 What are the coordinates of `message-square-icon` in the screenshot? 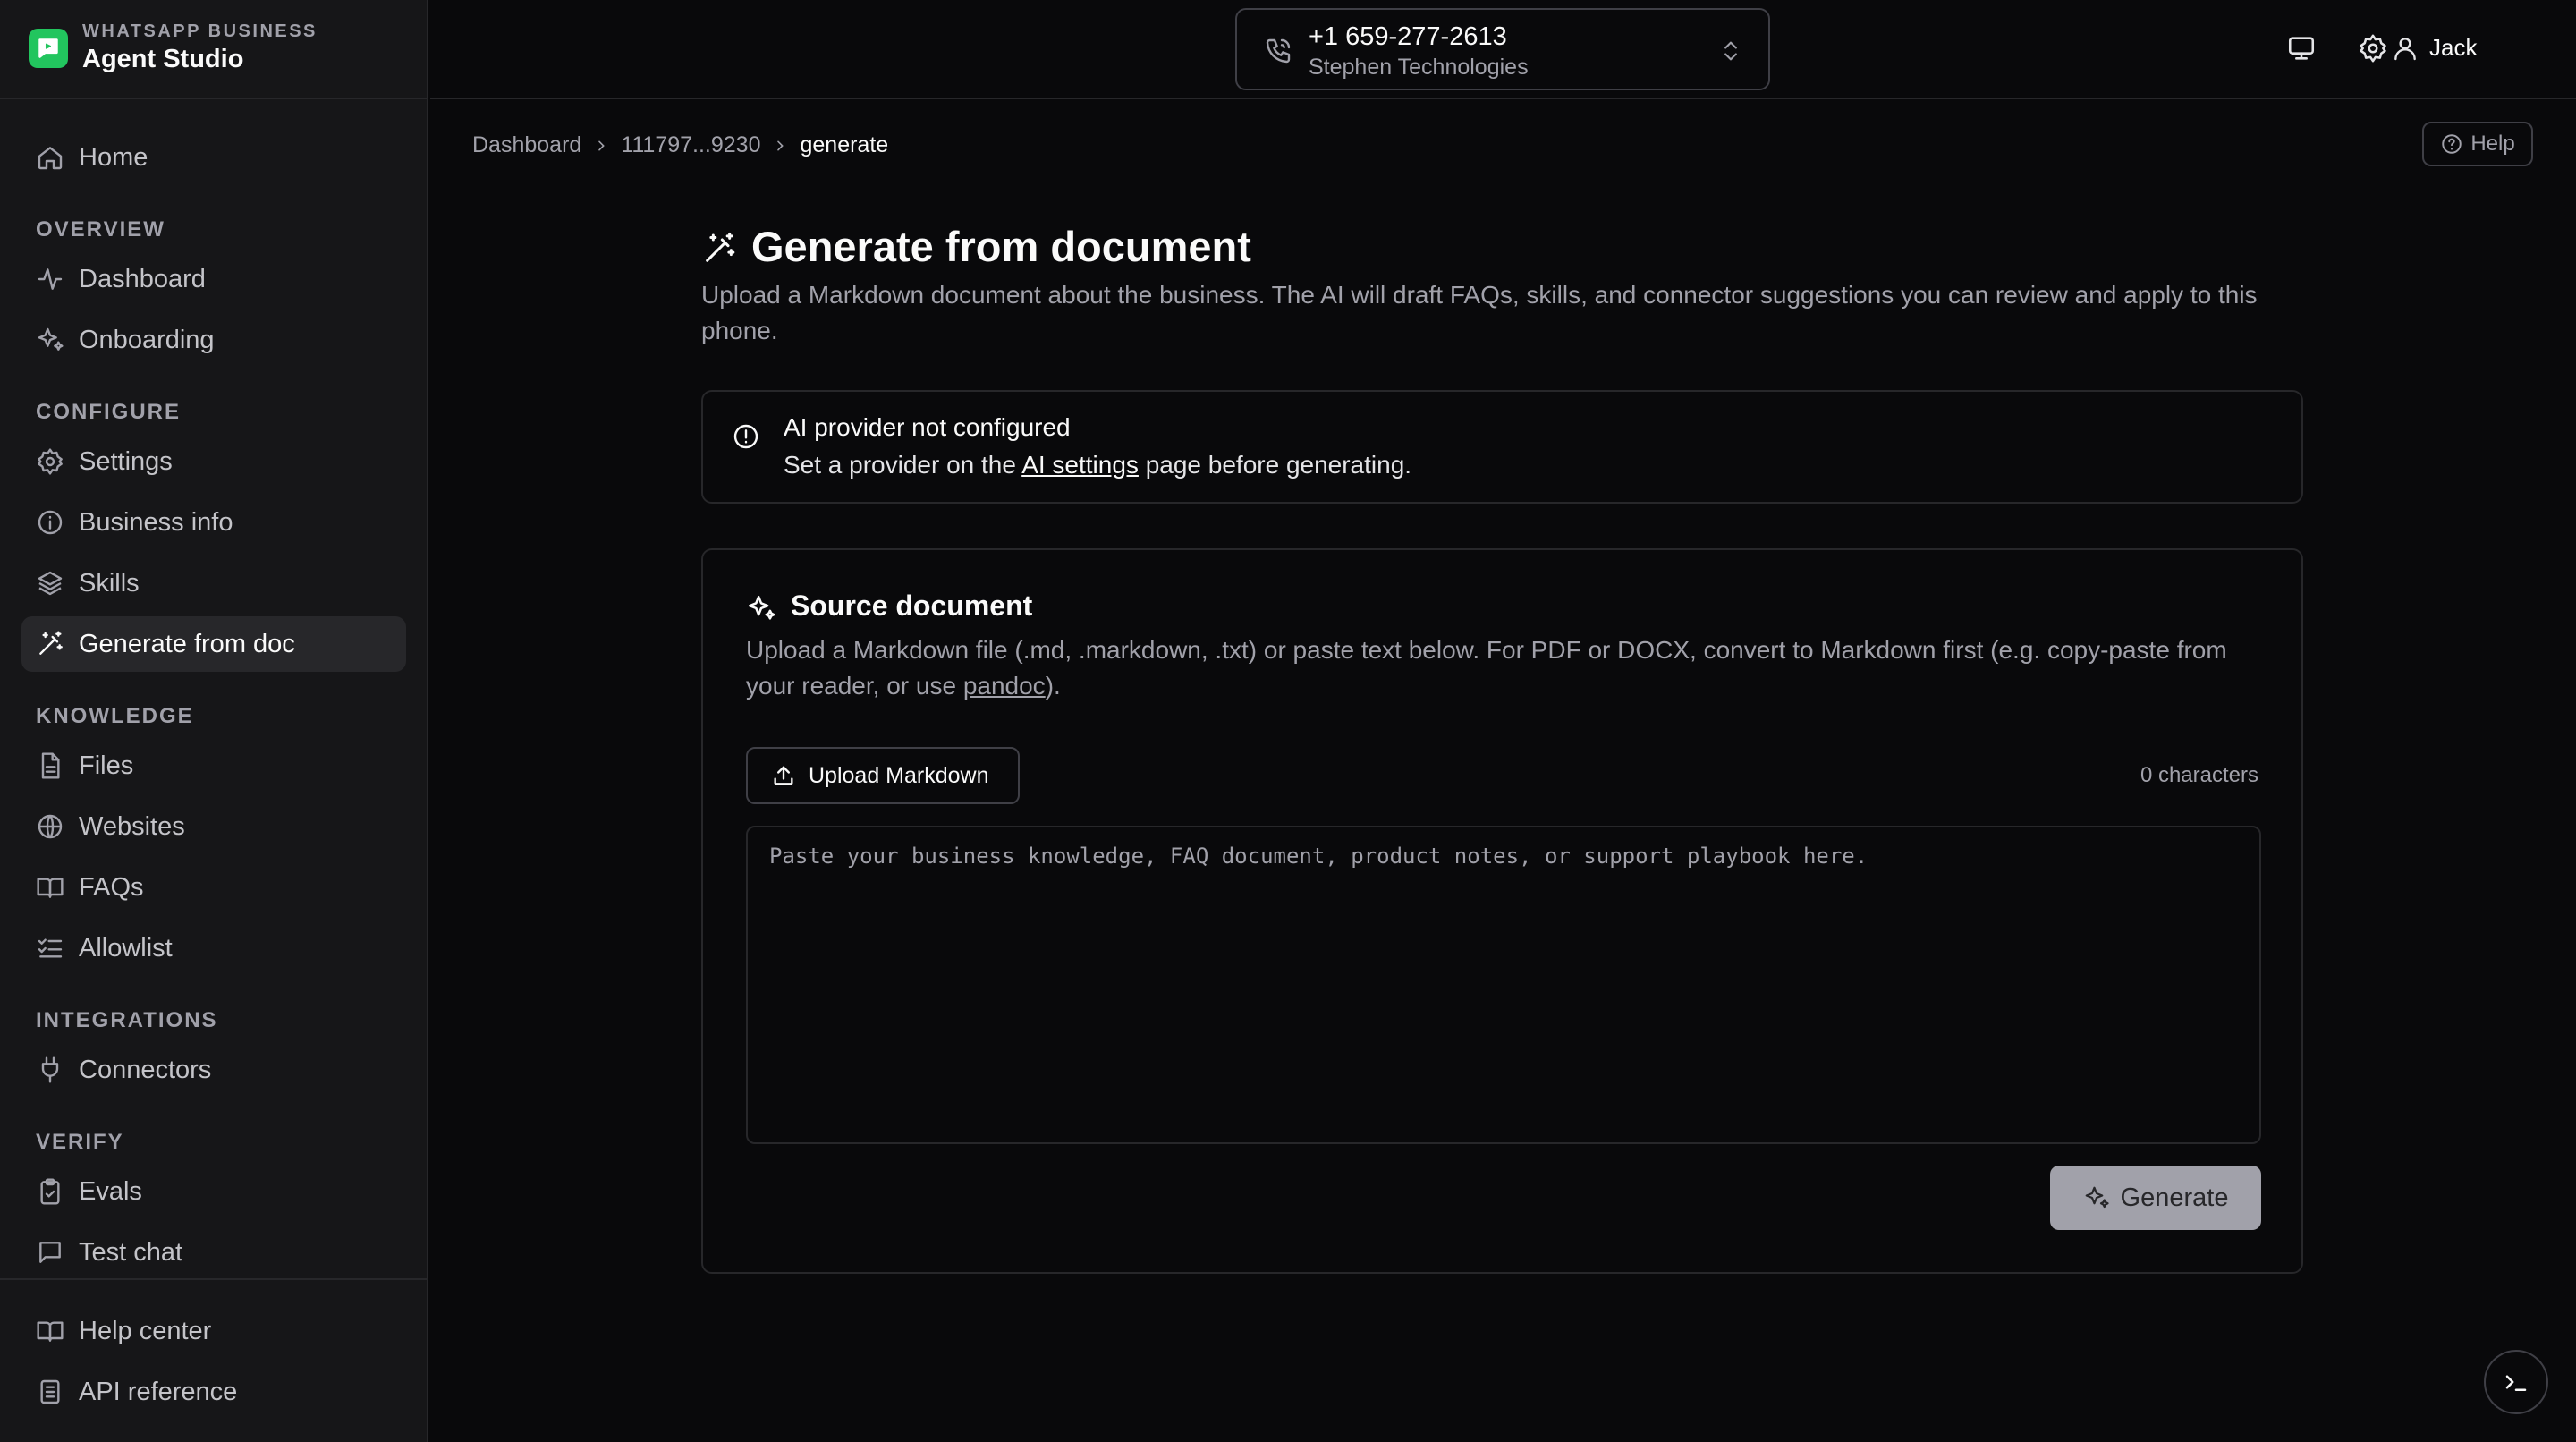 It's located at (50, 1252).